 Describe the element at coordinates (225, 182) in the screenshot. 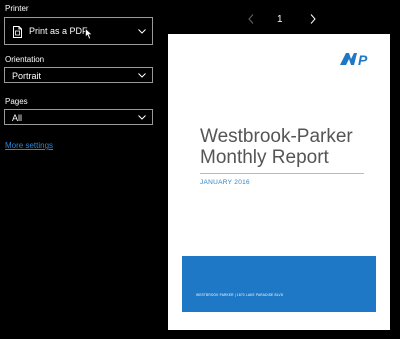

I see `report-date: JANUARY 2016` at that location.